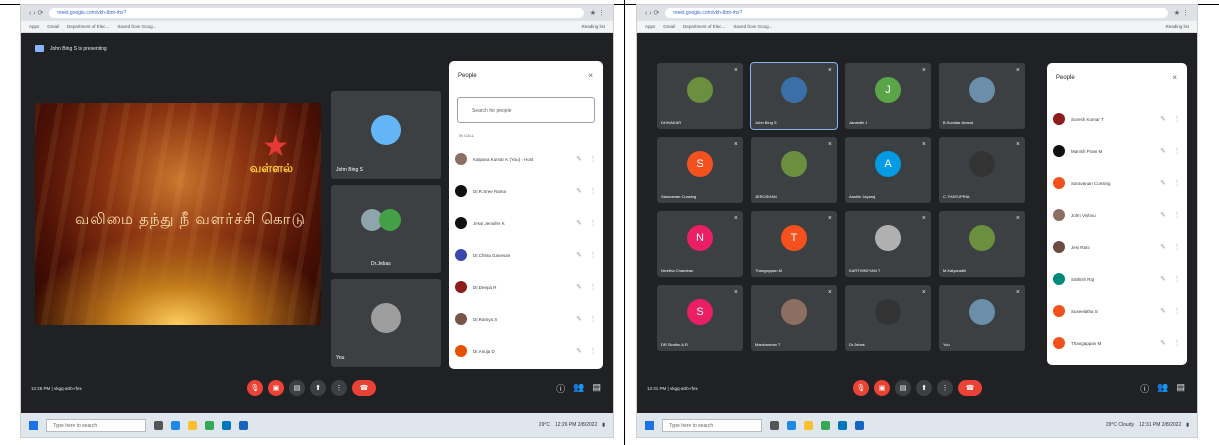 This screenshot has height=445, width=1219. What do you see at coordinates (544, 425) in the screenshot?
I see `weather: 29°C` at bounding box center [544, 425].